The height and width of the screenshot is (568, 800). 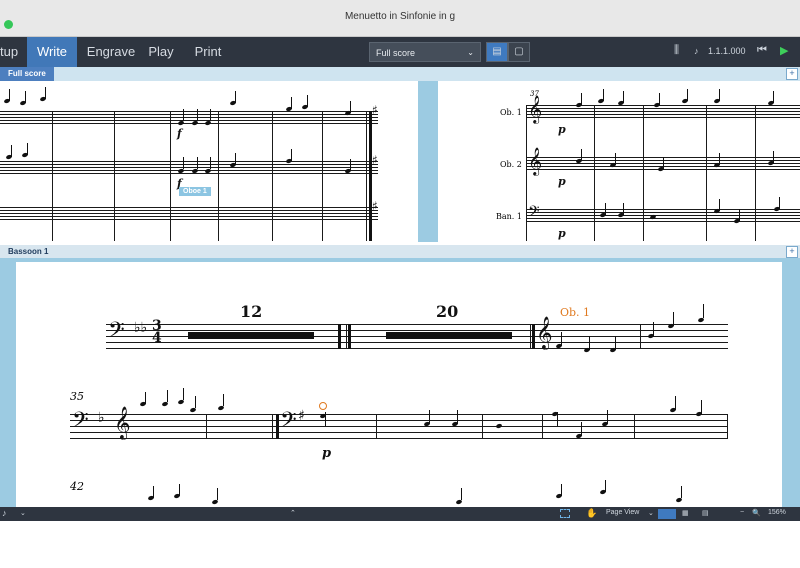 I want to click on title-bar: Menuetto in Sinfonie in g, so click(x=400, y=18).